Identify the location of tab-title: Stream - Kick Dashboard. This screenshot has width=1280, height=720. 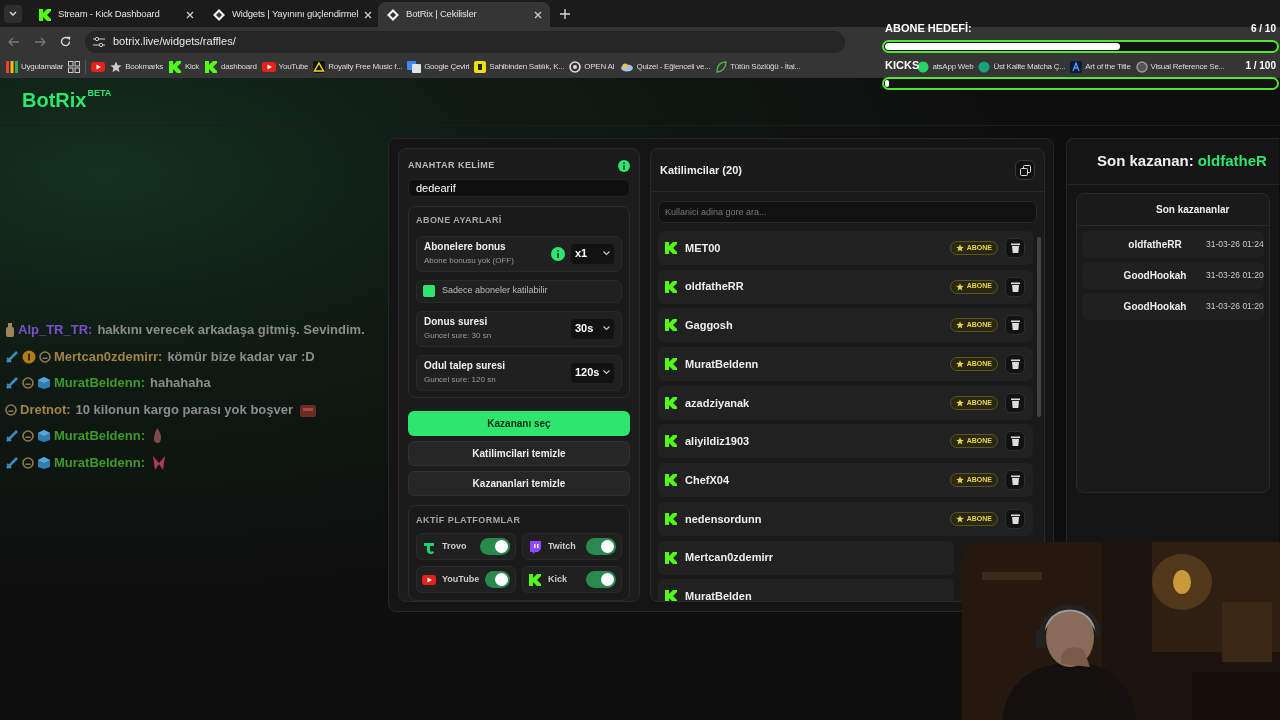
(109, 14).